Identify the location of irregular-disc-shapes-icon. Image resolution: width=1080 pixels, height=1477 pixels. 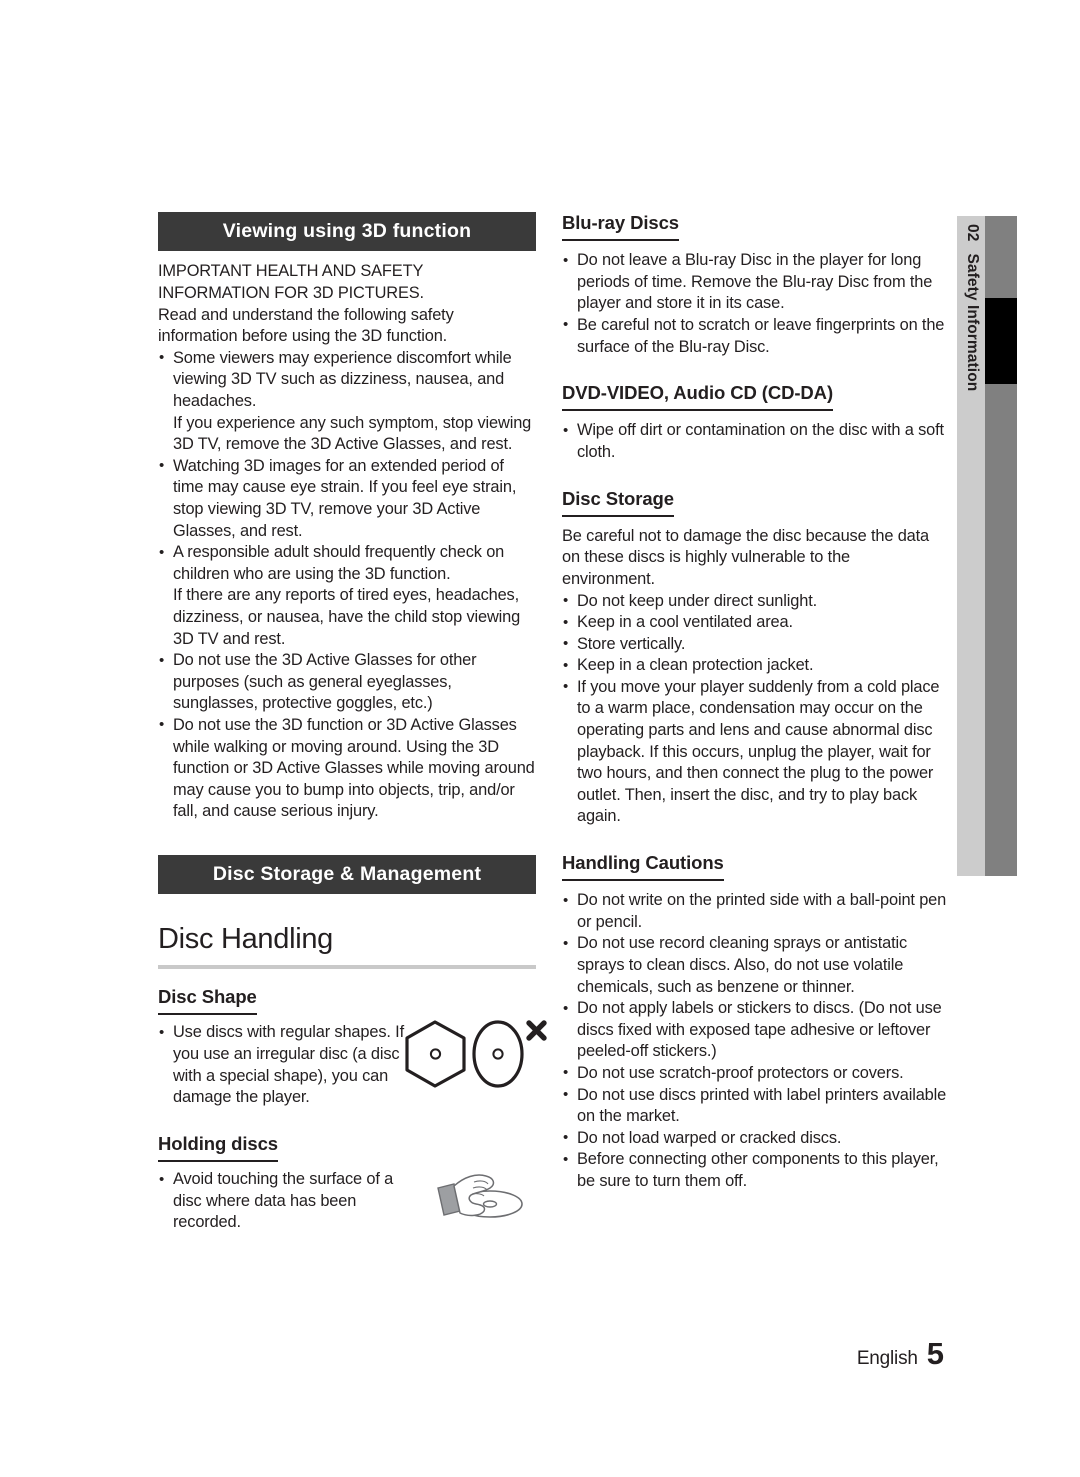
(476, 1054).